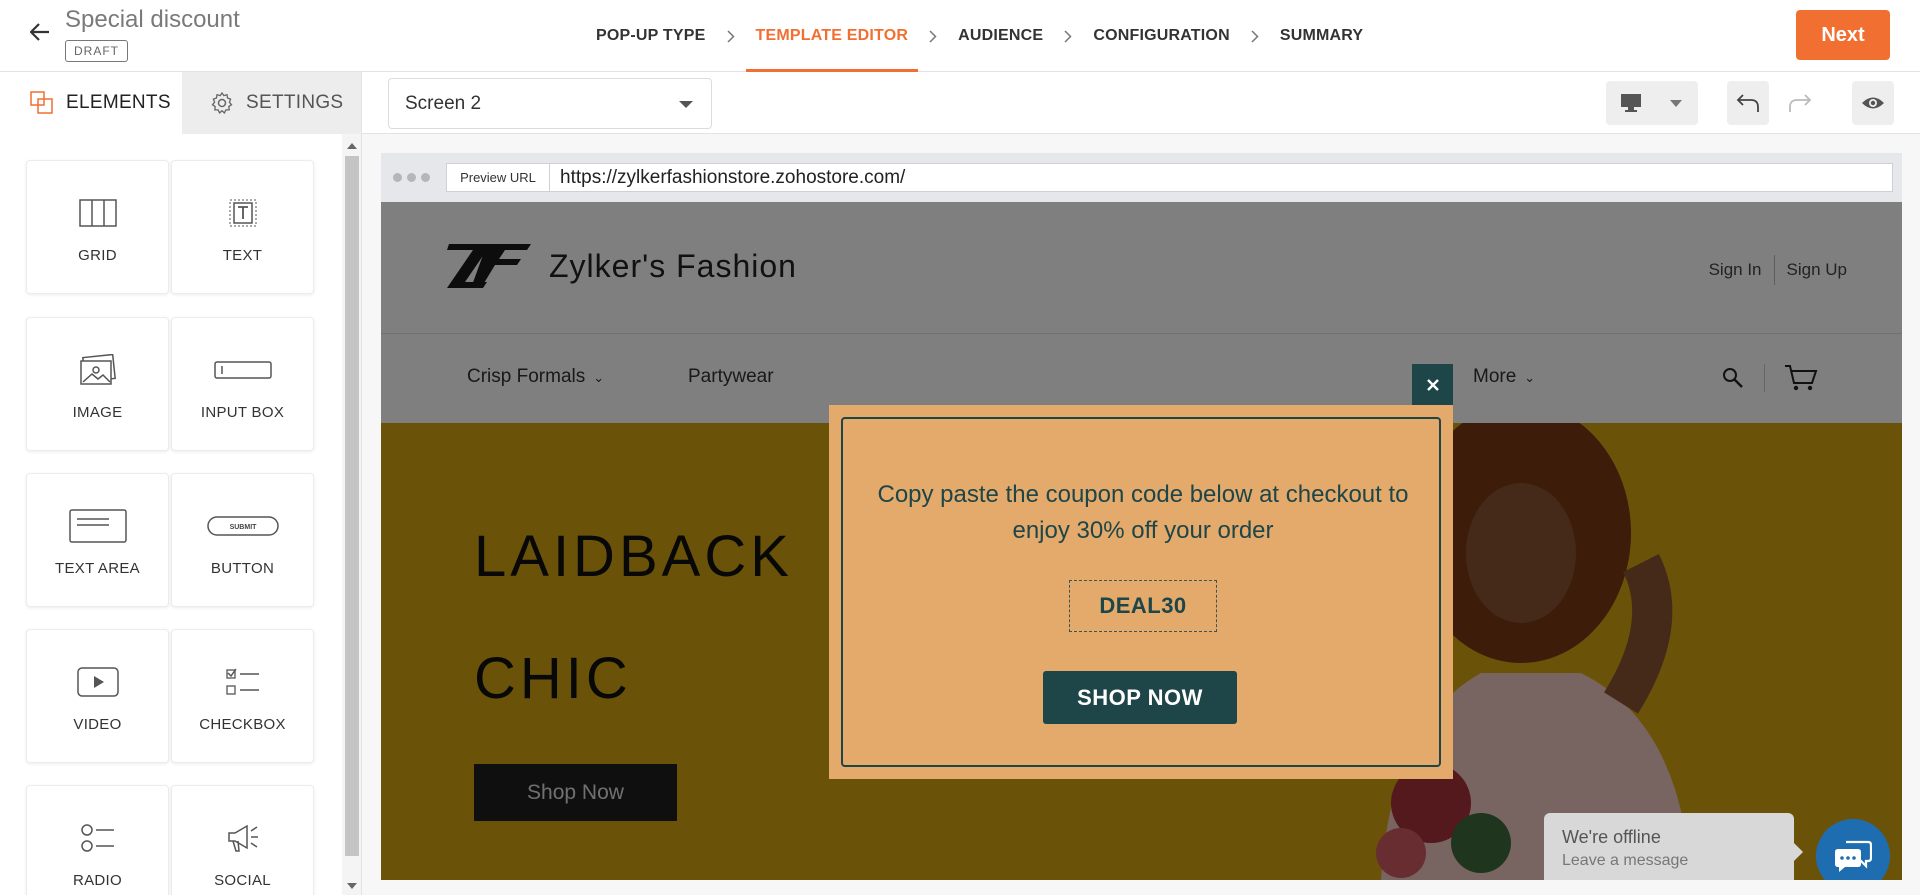 This screenshot has width=1920, height=895. What do you see at coordinates (1652, 103) in the screenshot?
I see `device-select` at bounding box center [1652, 103].